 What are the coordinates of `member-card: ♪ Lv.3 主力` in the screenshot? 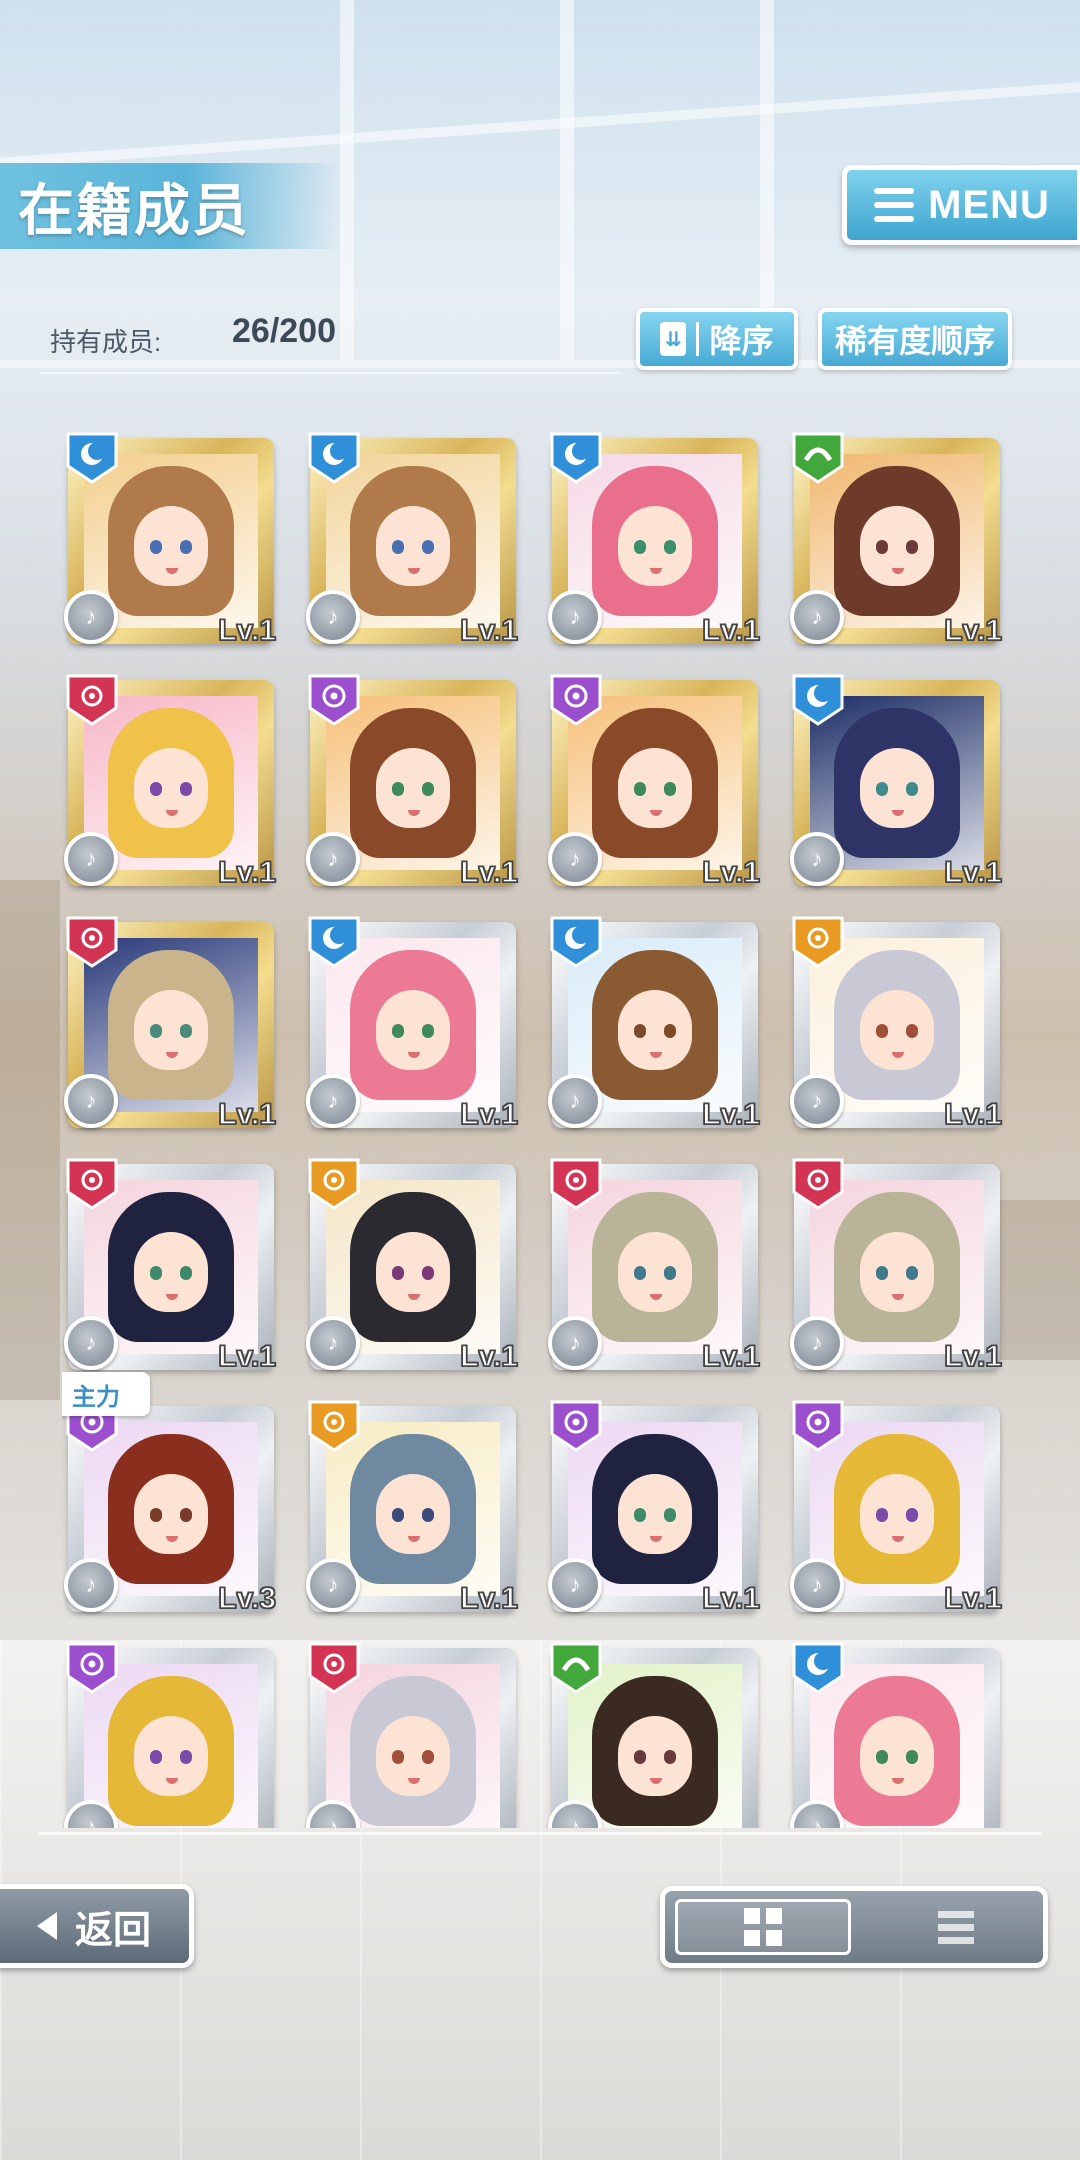 It's located at (172, 1496).